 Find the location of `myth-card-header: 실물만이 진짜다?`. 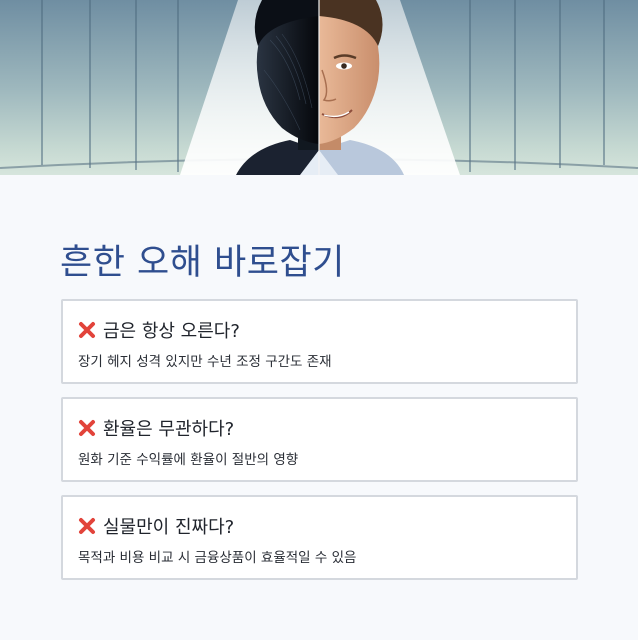

myth-card-header: 실물만이 진짜다? is located at coordinates (155, 526).